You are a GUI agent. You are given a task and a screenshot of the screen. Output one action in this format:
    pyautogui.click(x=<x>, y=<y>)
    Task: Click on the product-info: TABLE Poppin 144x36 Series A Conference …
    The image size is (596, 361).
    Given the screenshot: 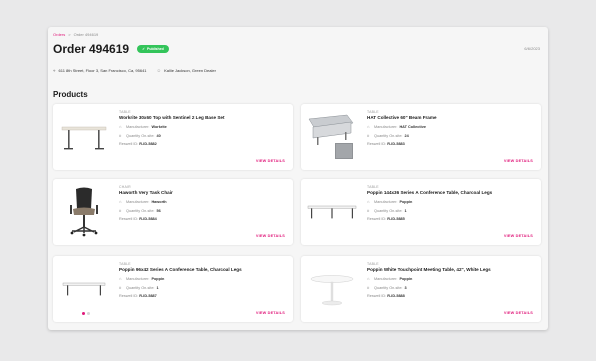 What is the action you would take?
    pyautogui.click(x=451, y=203)
    